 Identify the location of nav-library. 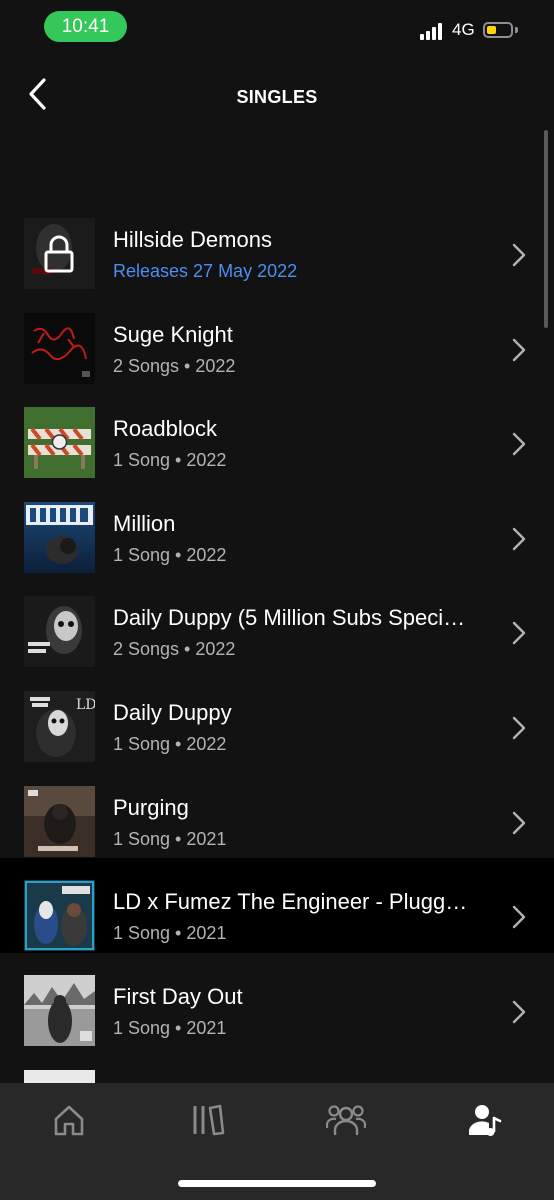
(208, 1120).